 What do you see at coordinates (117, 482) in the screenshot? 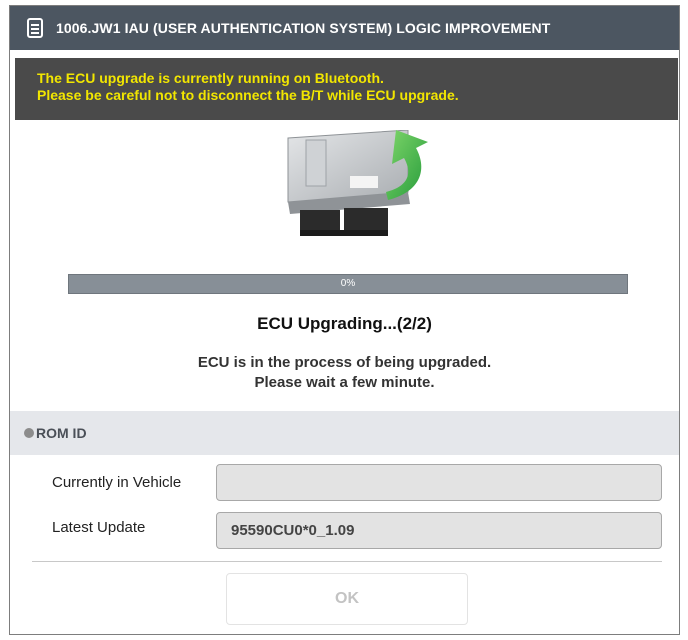
I see `current-version-label: Currently in Vehicle` at bounding box center [117, 482].